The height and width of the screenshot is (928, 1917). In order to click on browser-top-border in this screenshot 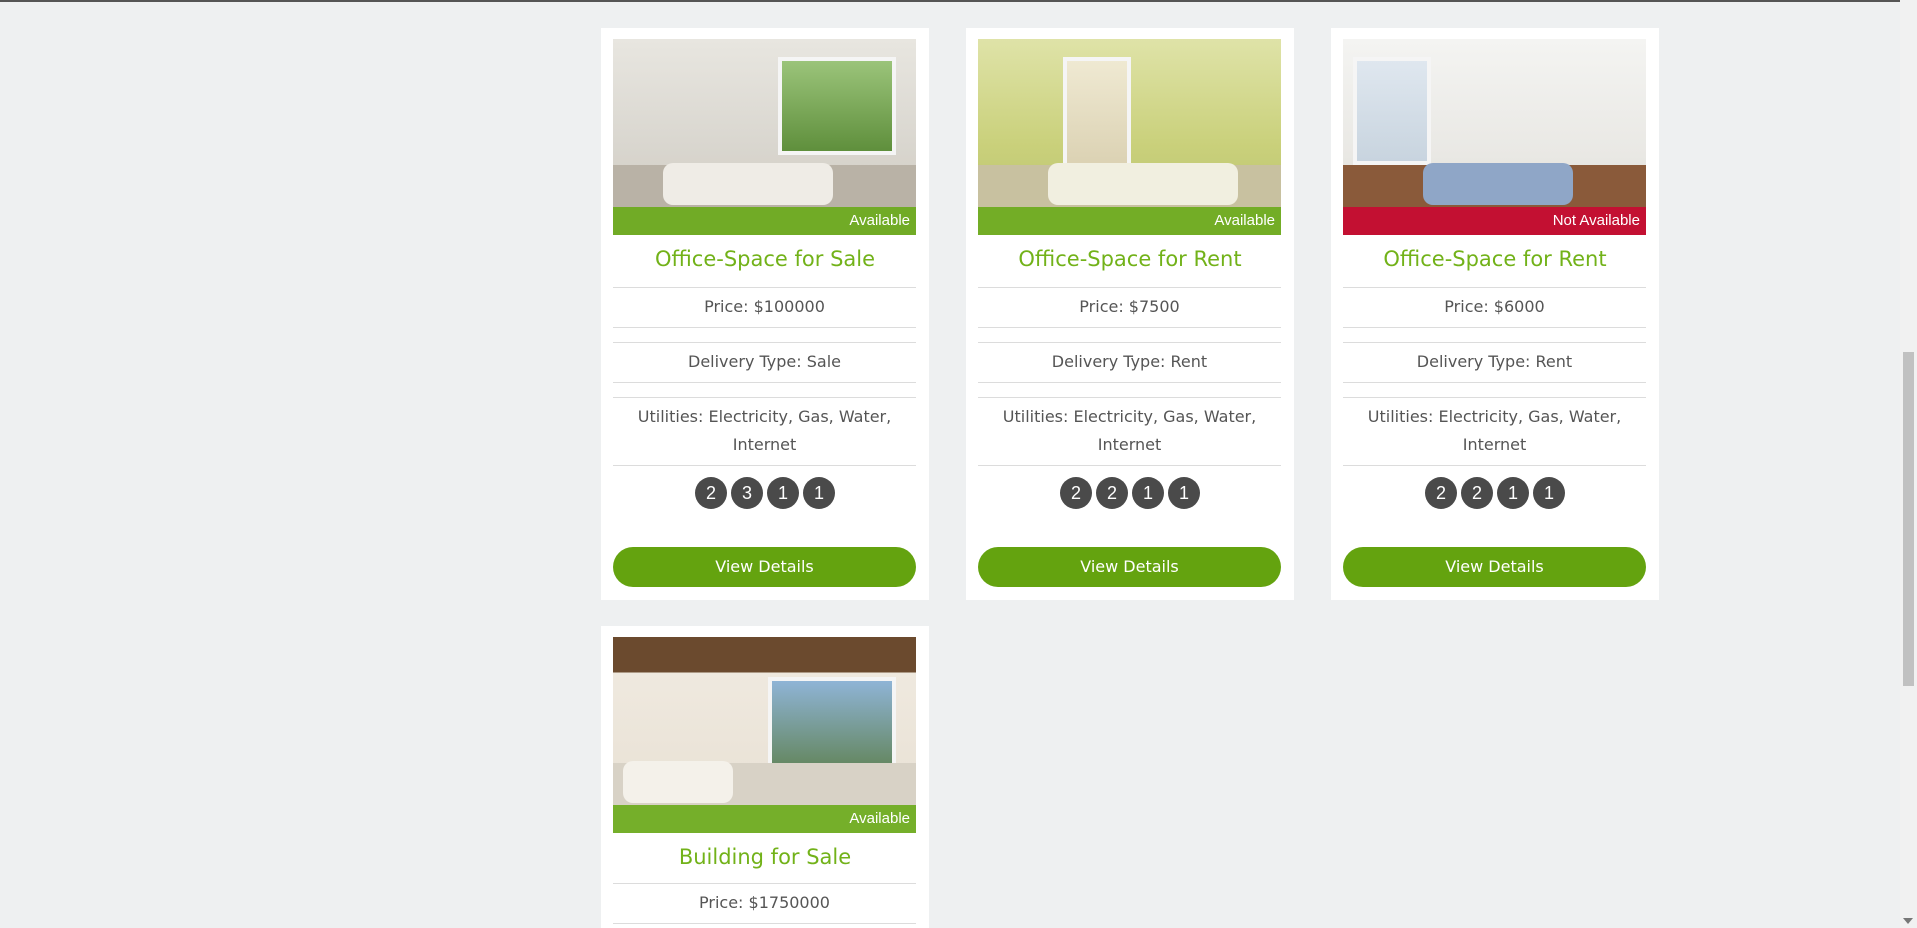, I will do `click(958, 1)`.